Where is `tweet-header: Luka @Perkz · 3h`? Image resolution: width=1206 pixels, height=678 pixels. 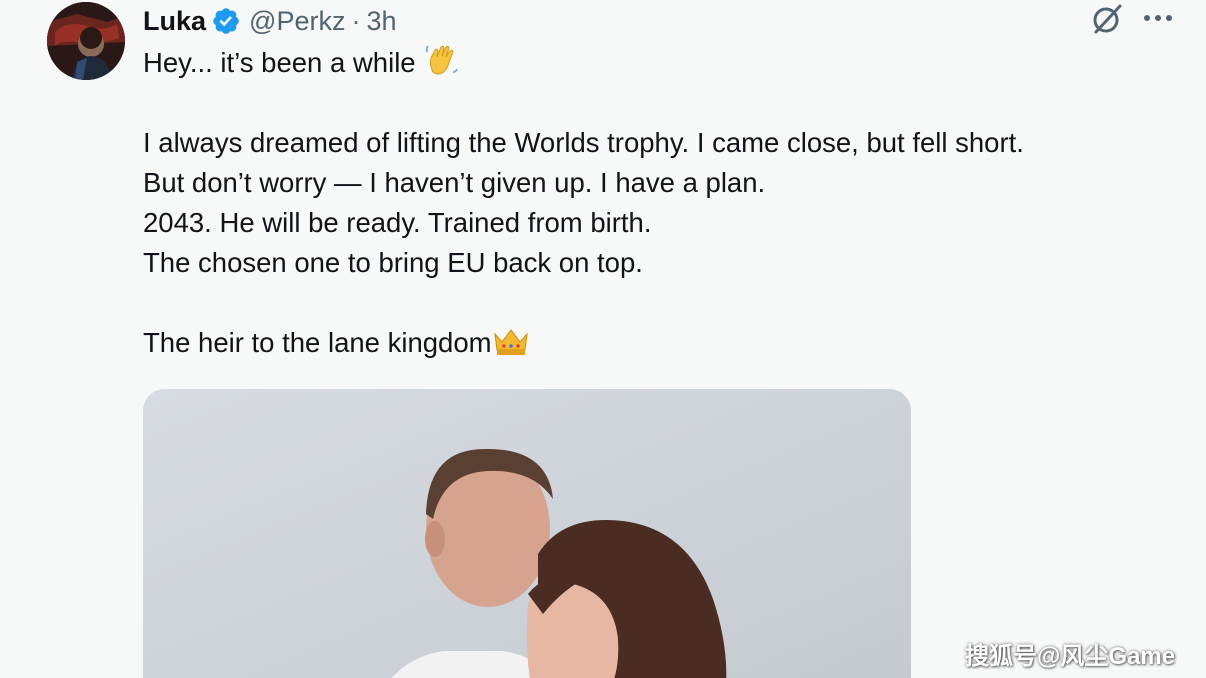
tweet-header: Luka @Perkz · 3h is located at coordinates (270, 21).